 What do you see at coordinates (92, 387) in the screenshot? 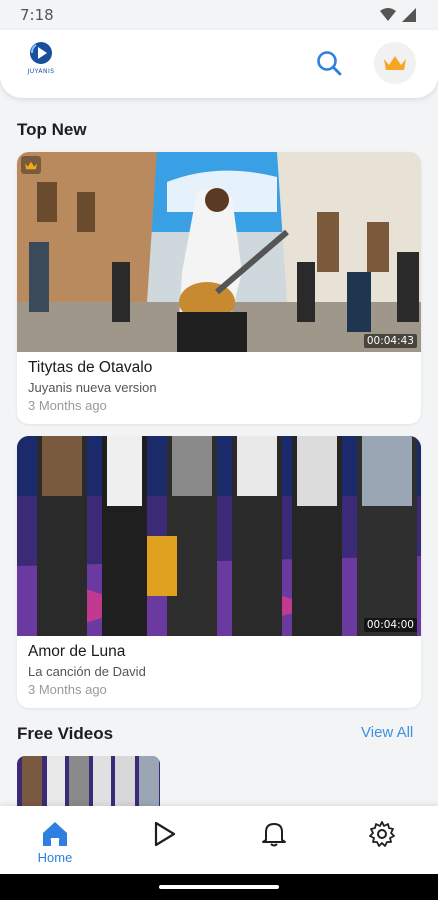
I see `video-subtitle: Juyanis nueva version` at bounding box center [92, 387].